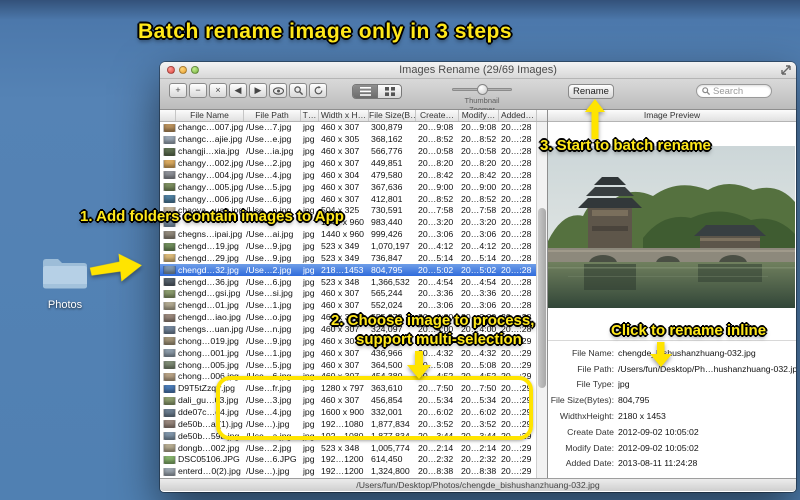  Describe the element at coordinates (389, 91) in the screenshot. I see `grid-view-button` at that location.